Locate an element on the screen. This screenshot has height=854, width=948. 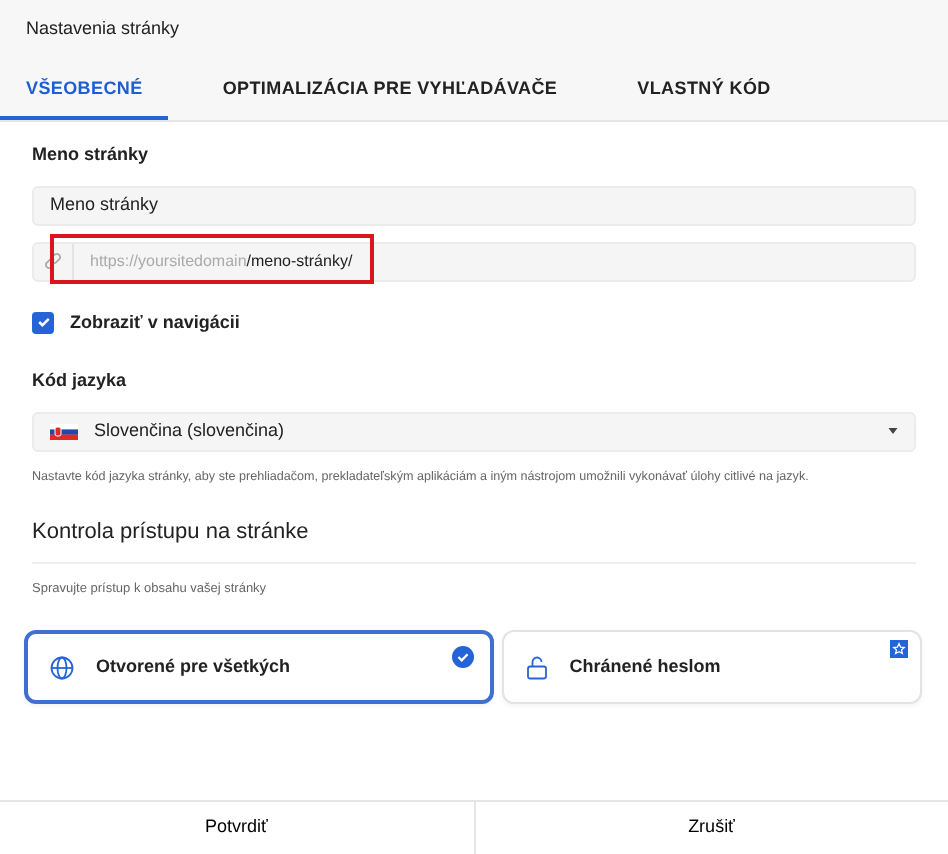
select-value: Slovenčina (slovenčina) is located at coordinates (189, 430).